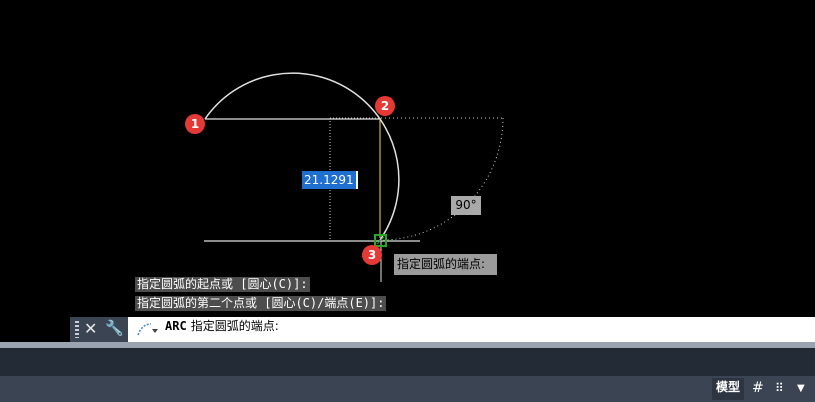  I want to click on command-line-handle: ✕ 🔧, so click(99, 329).